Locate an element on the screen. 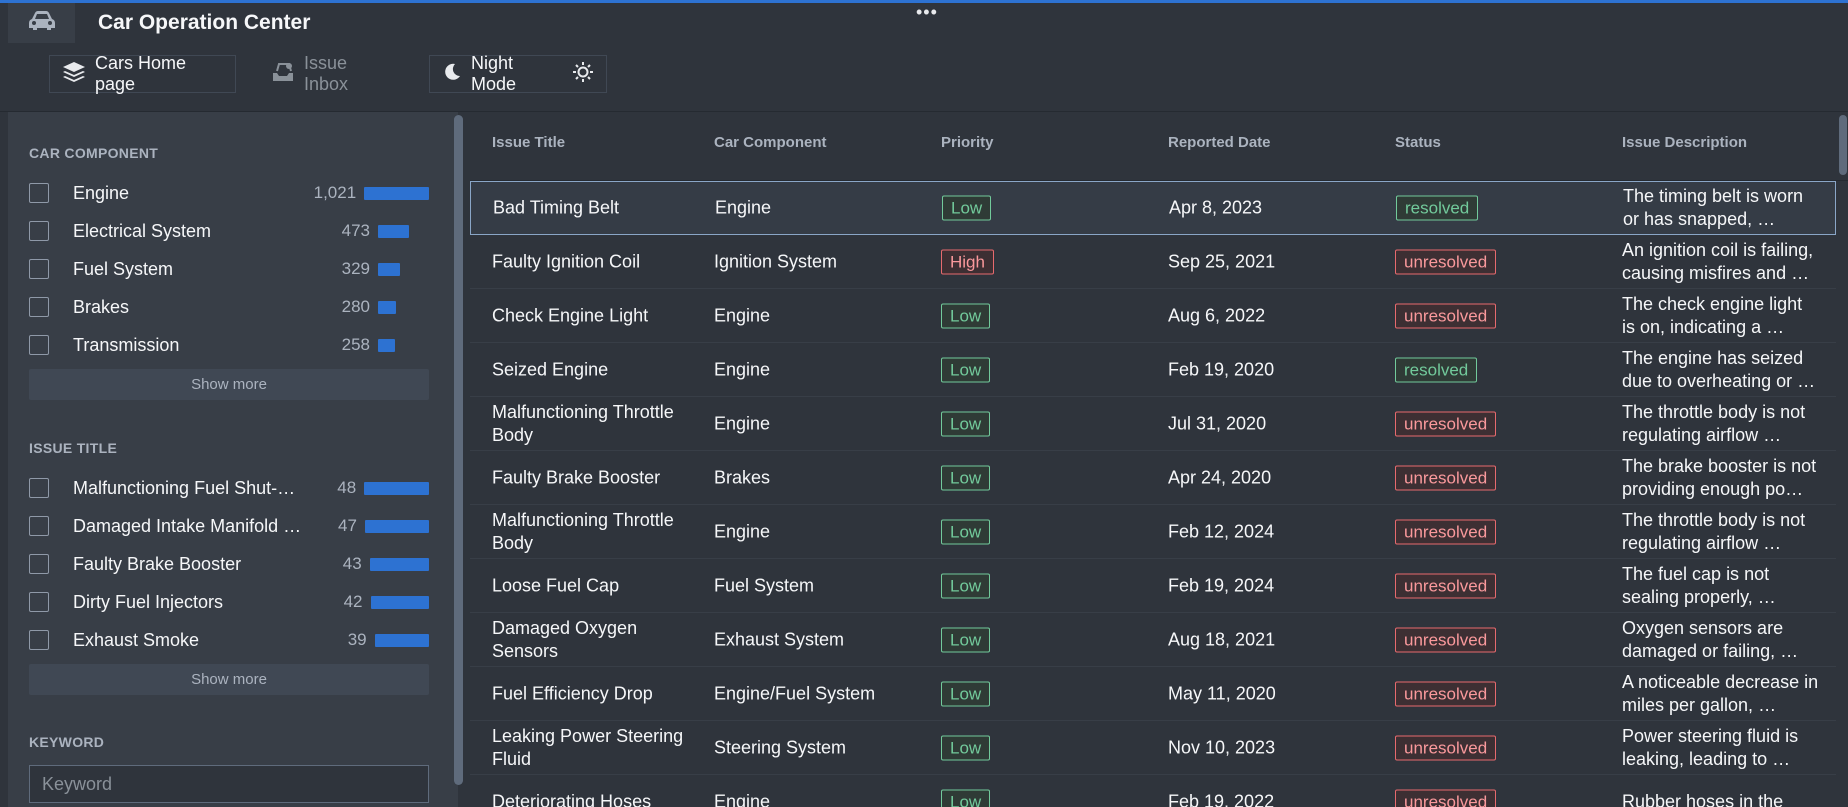  car-component-heading: CAR COMPONENT is located at coordinates (94, 153).